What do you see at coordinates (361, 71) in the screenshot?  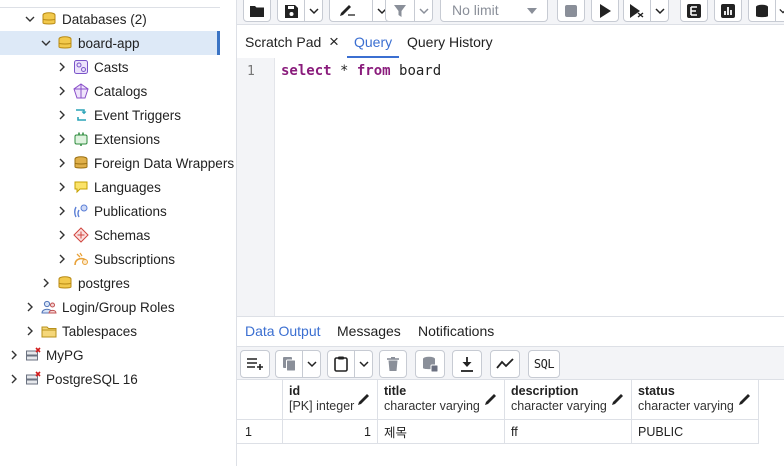 I see `code-line: select * from board` at bounding box center [361, 71].